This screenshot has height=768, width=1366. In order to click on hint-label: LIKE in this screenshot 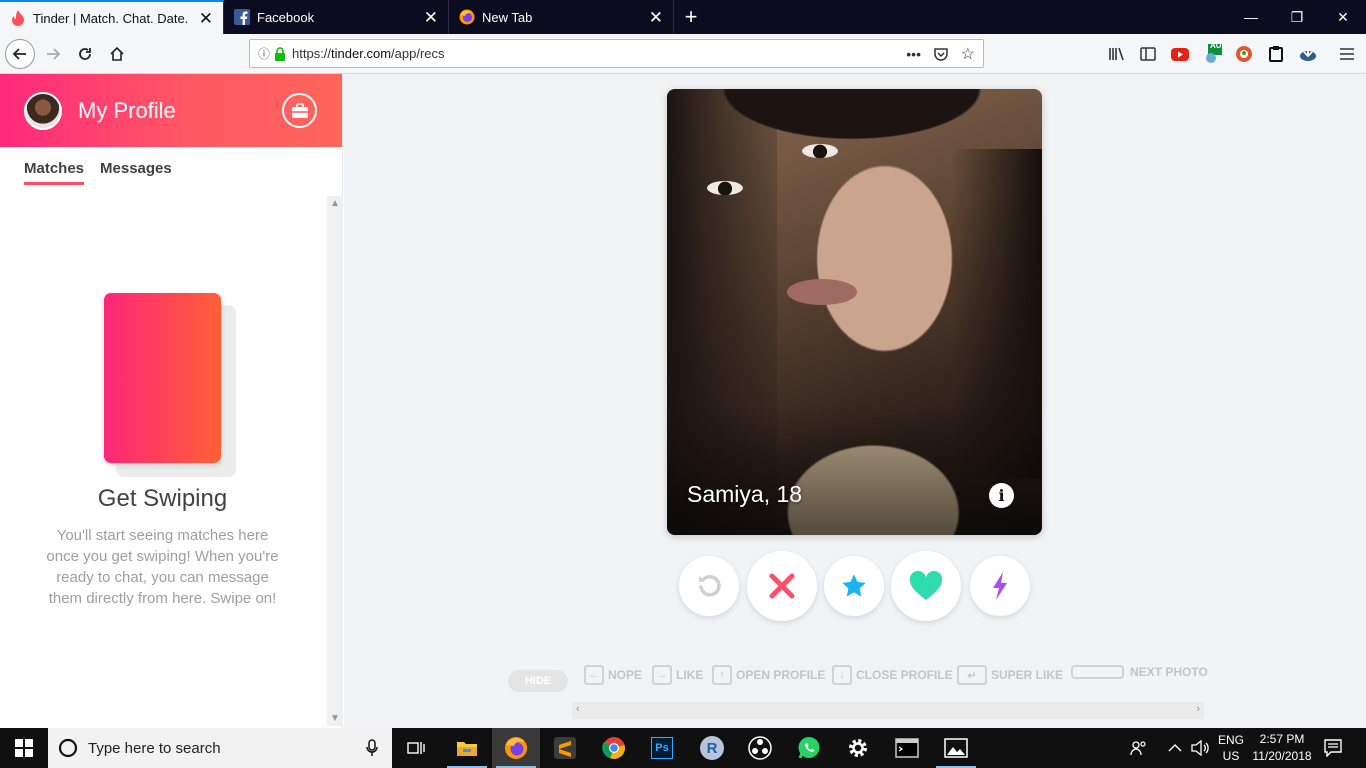, I will do `click(690, 675)`.